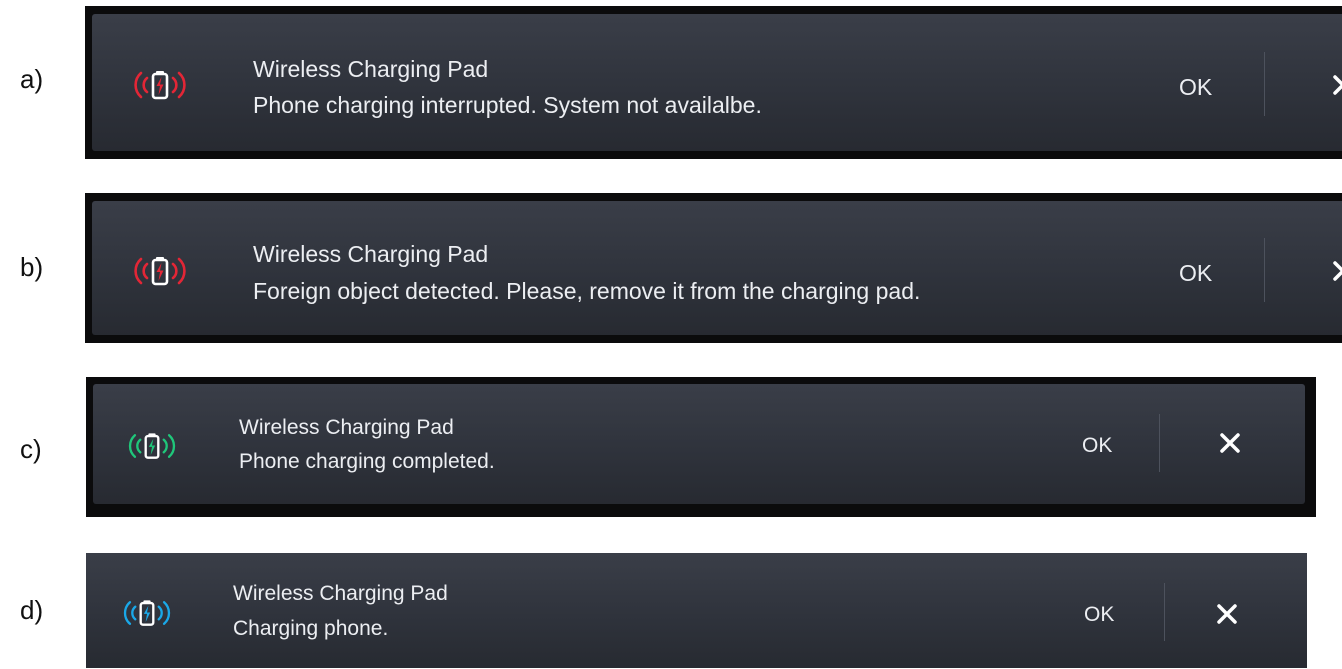 Image resolution: width=1342 pixels, height=669 pixels. What do you see at coordinates (31, 449) in the screenshot?
I see `row-label: c)` at bounding box center [31, 449].